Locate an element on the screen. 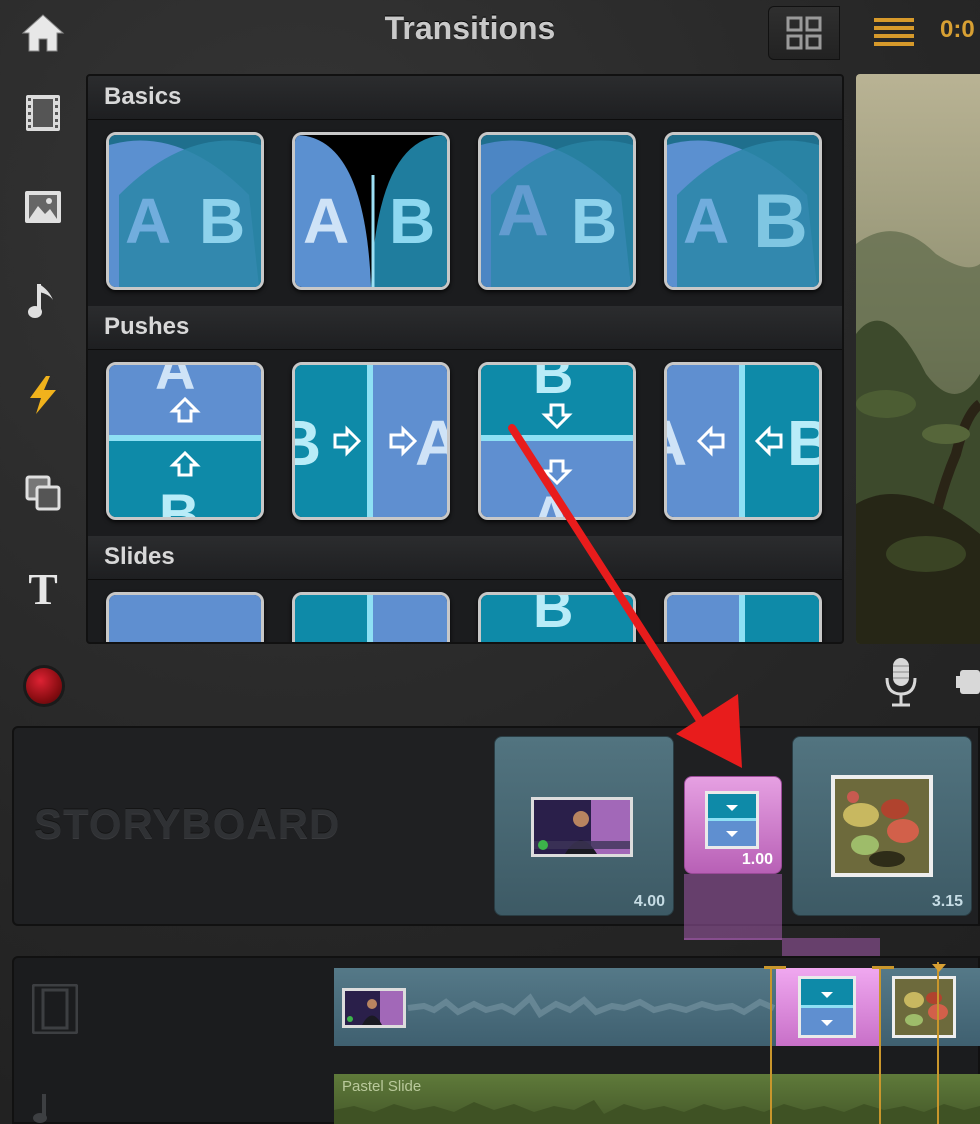  playhead is located at coordinates (938, 1043).